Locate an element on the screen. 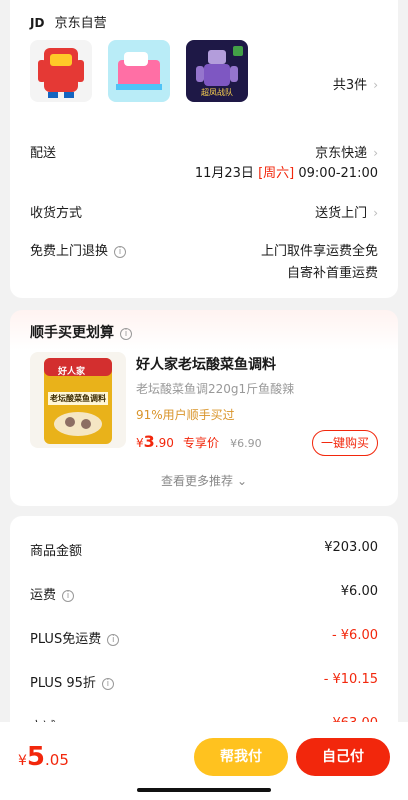 This screenshot has height=800, width=408. receive-method-value: 送货上门 is located at coordinates (341, 213).